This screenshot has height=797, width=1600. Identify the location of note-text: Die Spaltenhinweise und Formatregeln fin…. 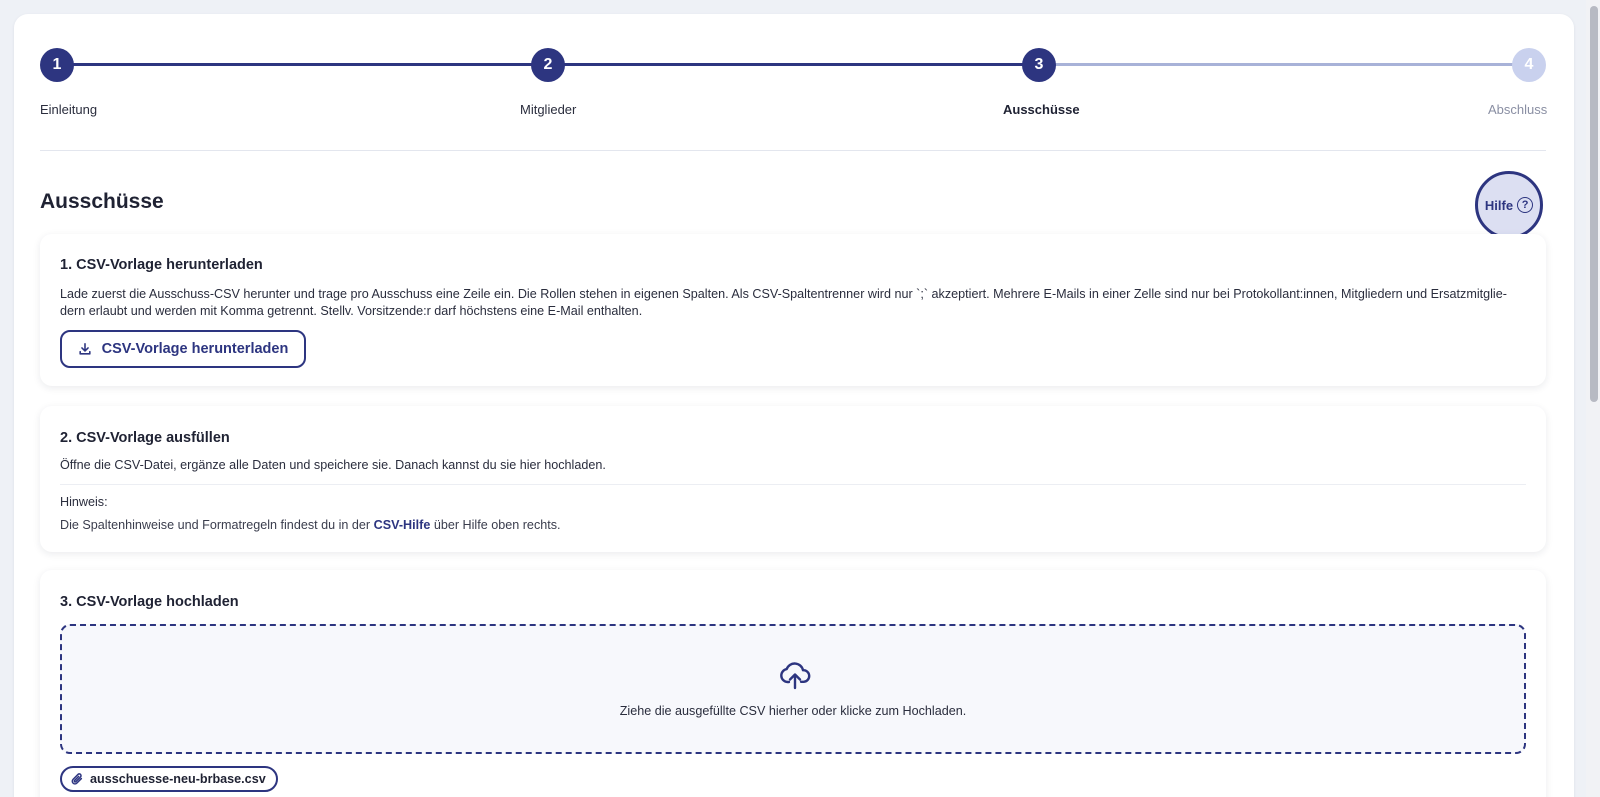
(310, 525).